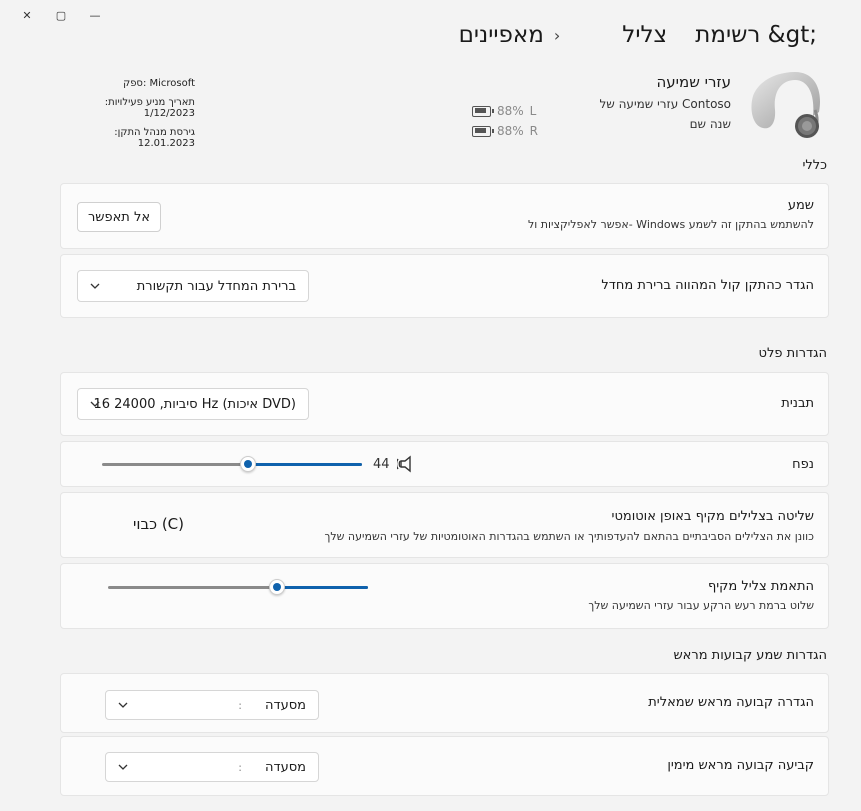 This screenshot has height=811, width=861. Describe the element at coordinates (238, 587) in the screenshot. I see `ambient-slider` at that location.